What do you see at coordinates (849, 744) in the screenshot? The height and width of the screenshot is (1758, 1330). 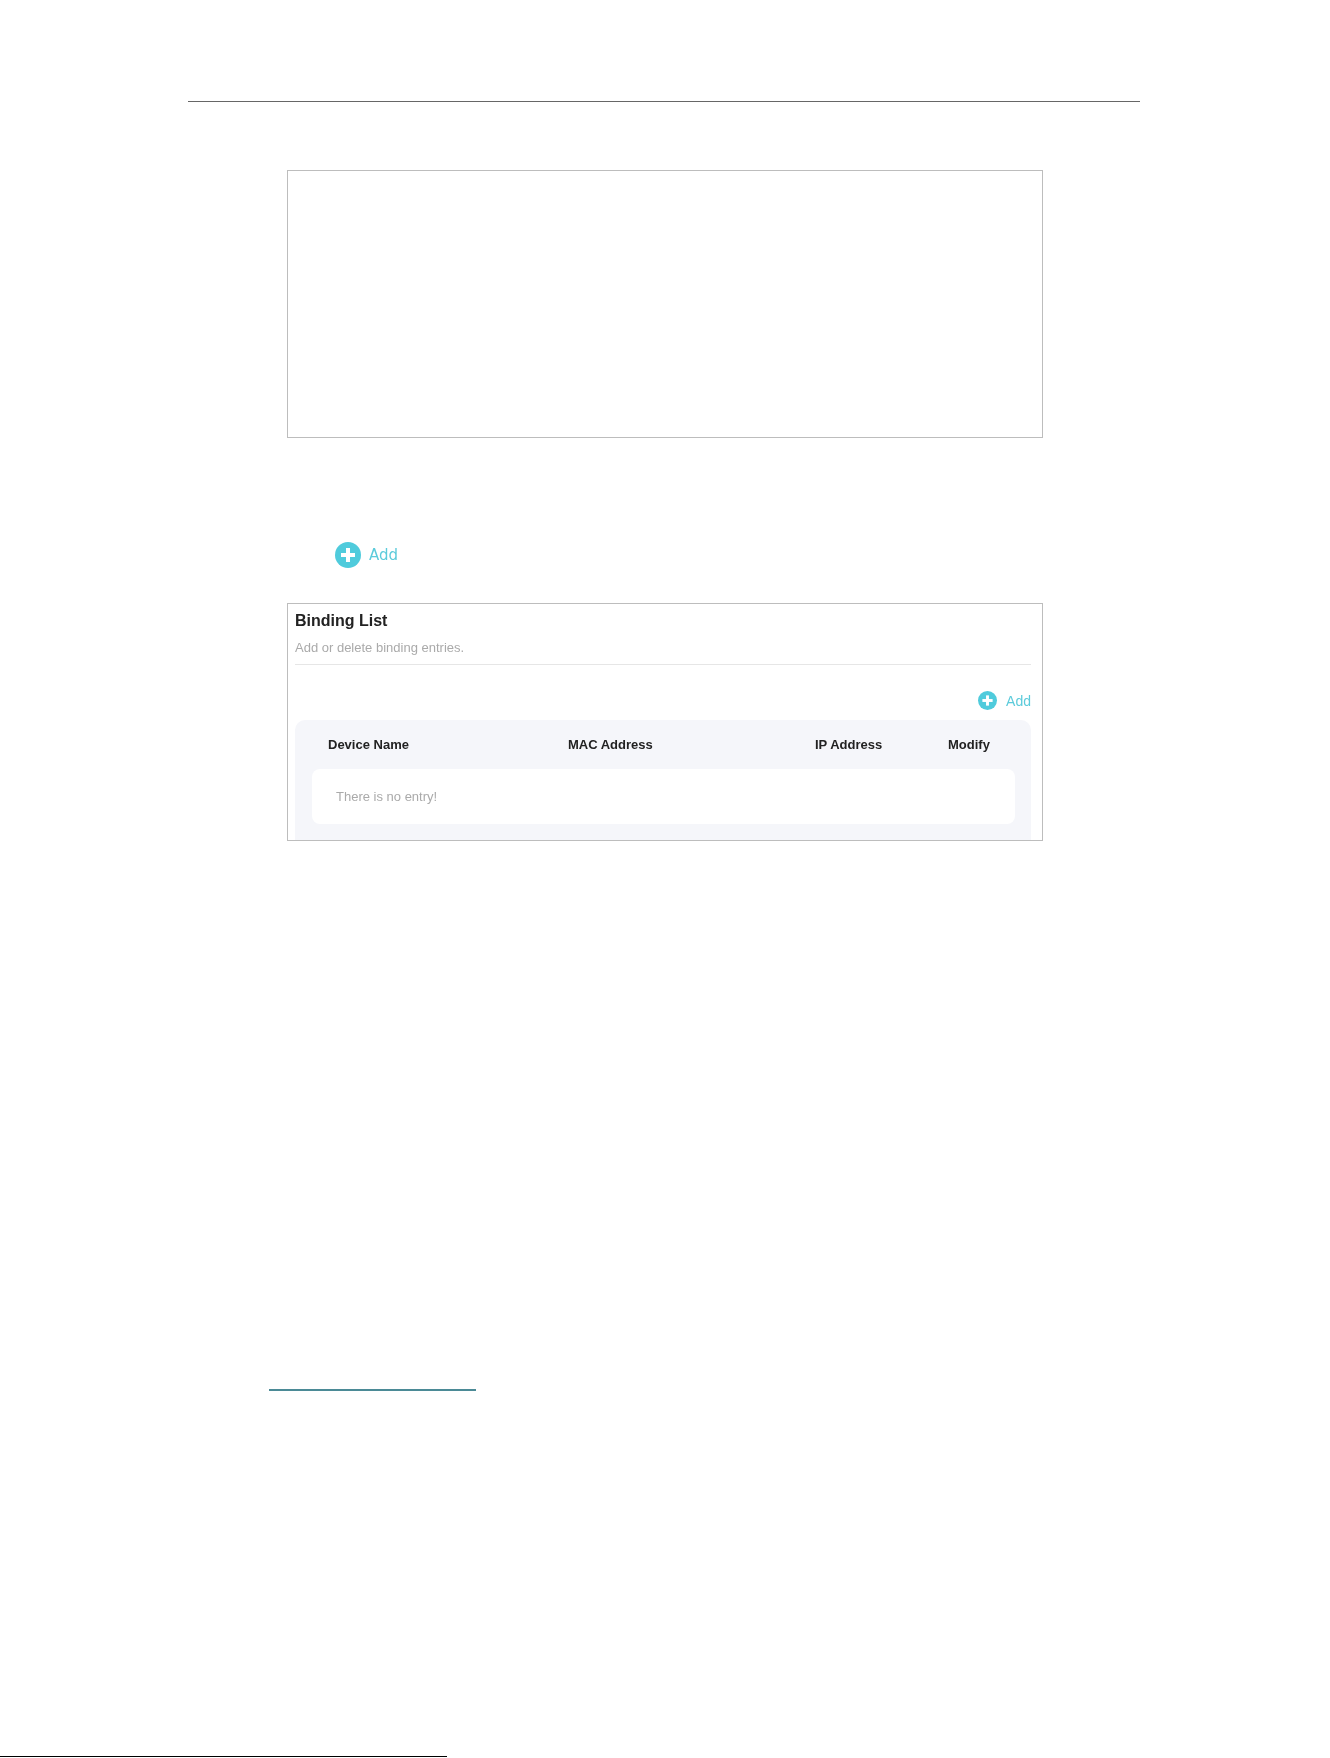 I see `column-header: IP Address` at bounding box center [849, 744].